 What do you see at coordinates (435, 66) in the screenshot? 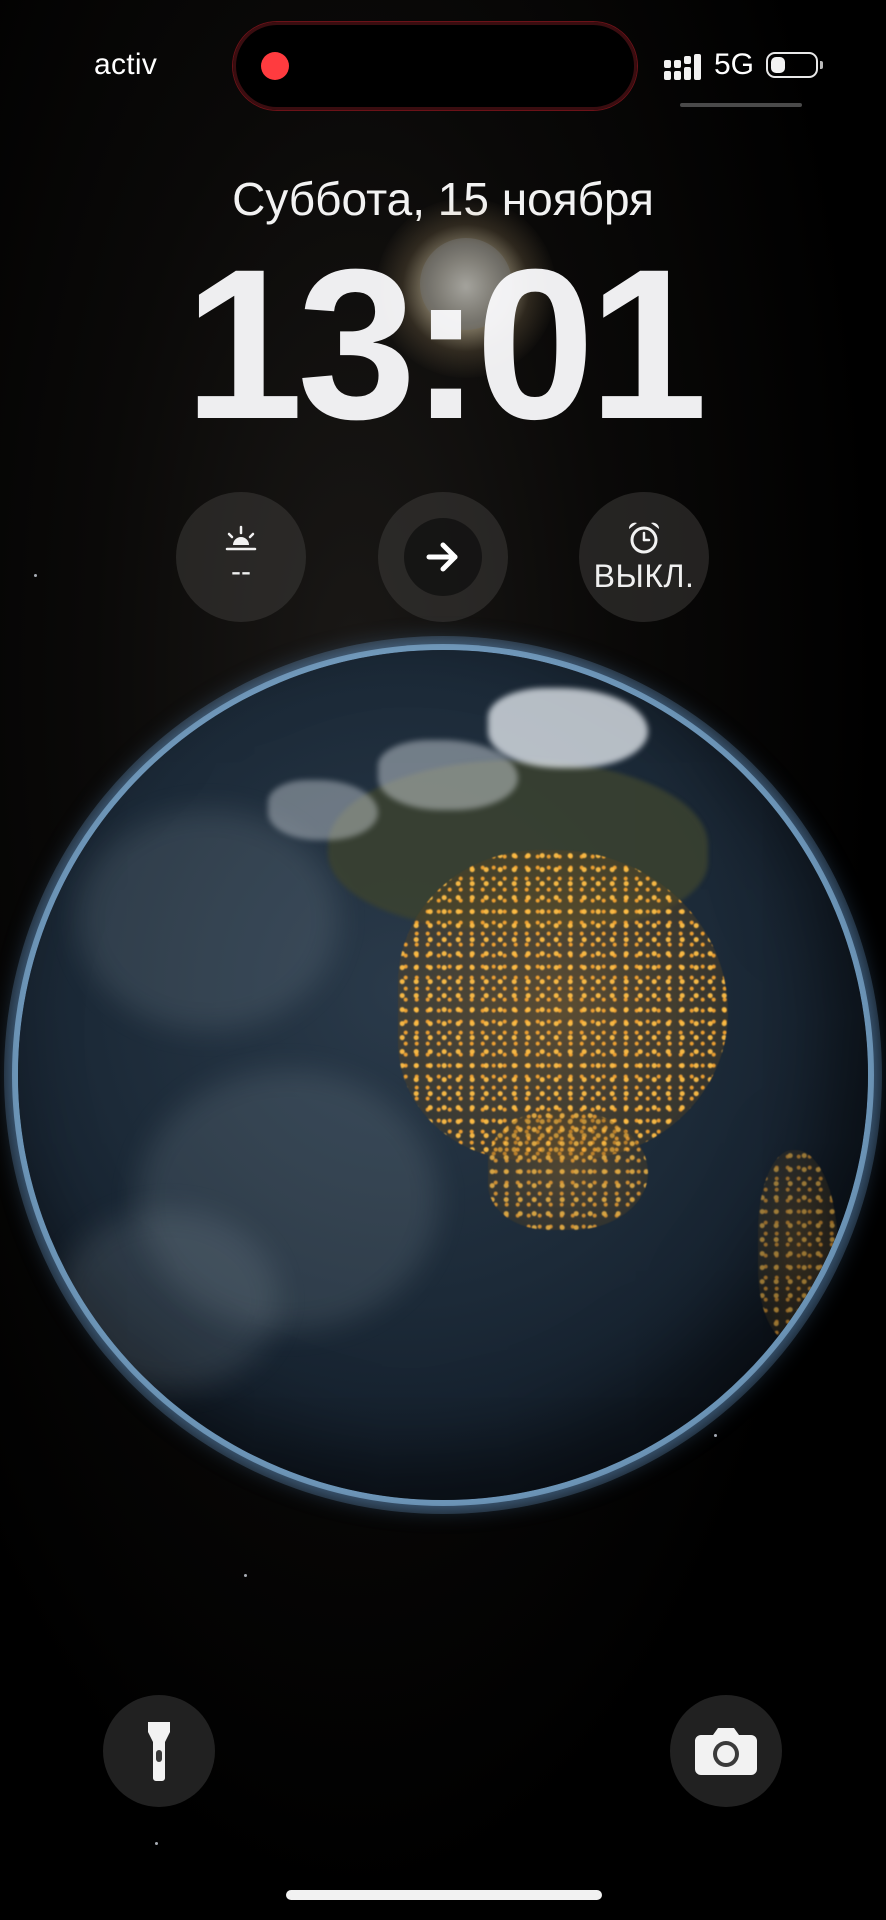
I see `dynamic-island` at bounding box center [435, 66].